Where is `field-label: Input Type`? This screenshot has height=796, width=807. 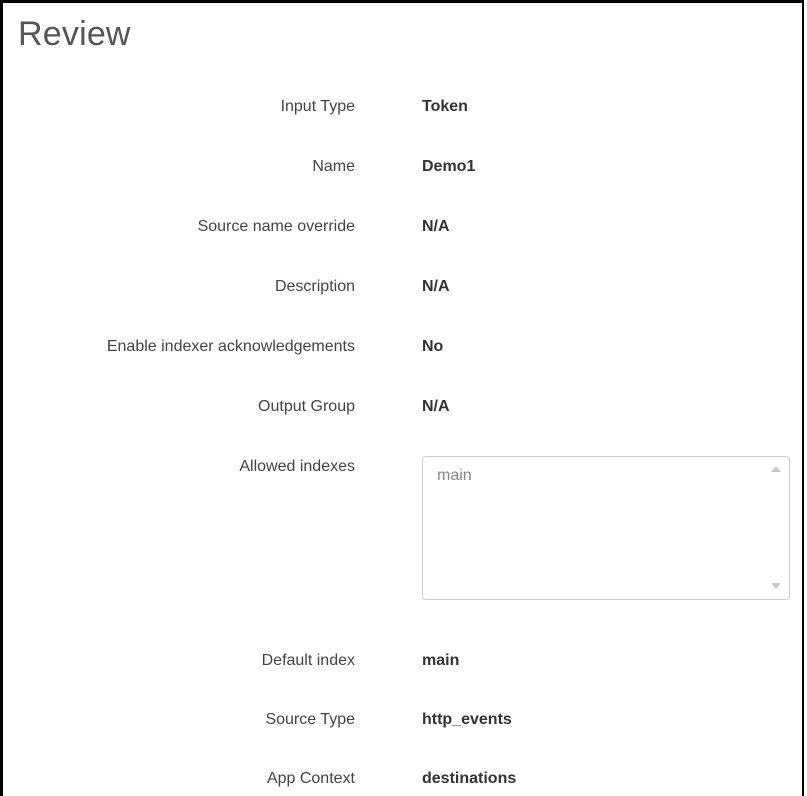 field-label: Input Type is located at coordinates (317, 106).